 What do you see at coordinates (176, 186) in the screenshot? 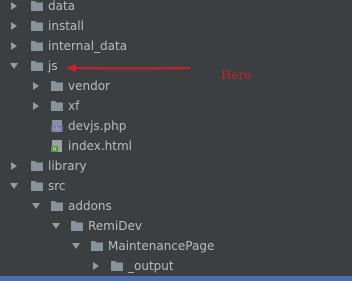
I see `tree-item-src: src` at bounding box center [176, 186].